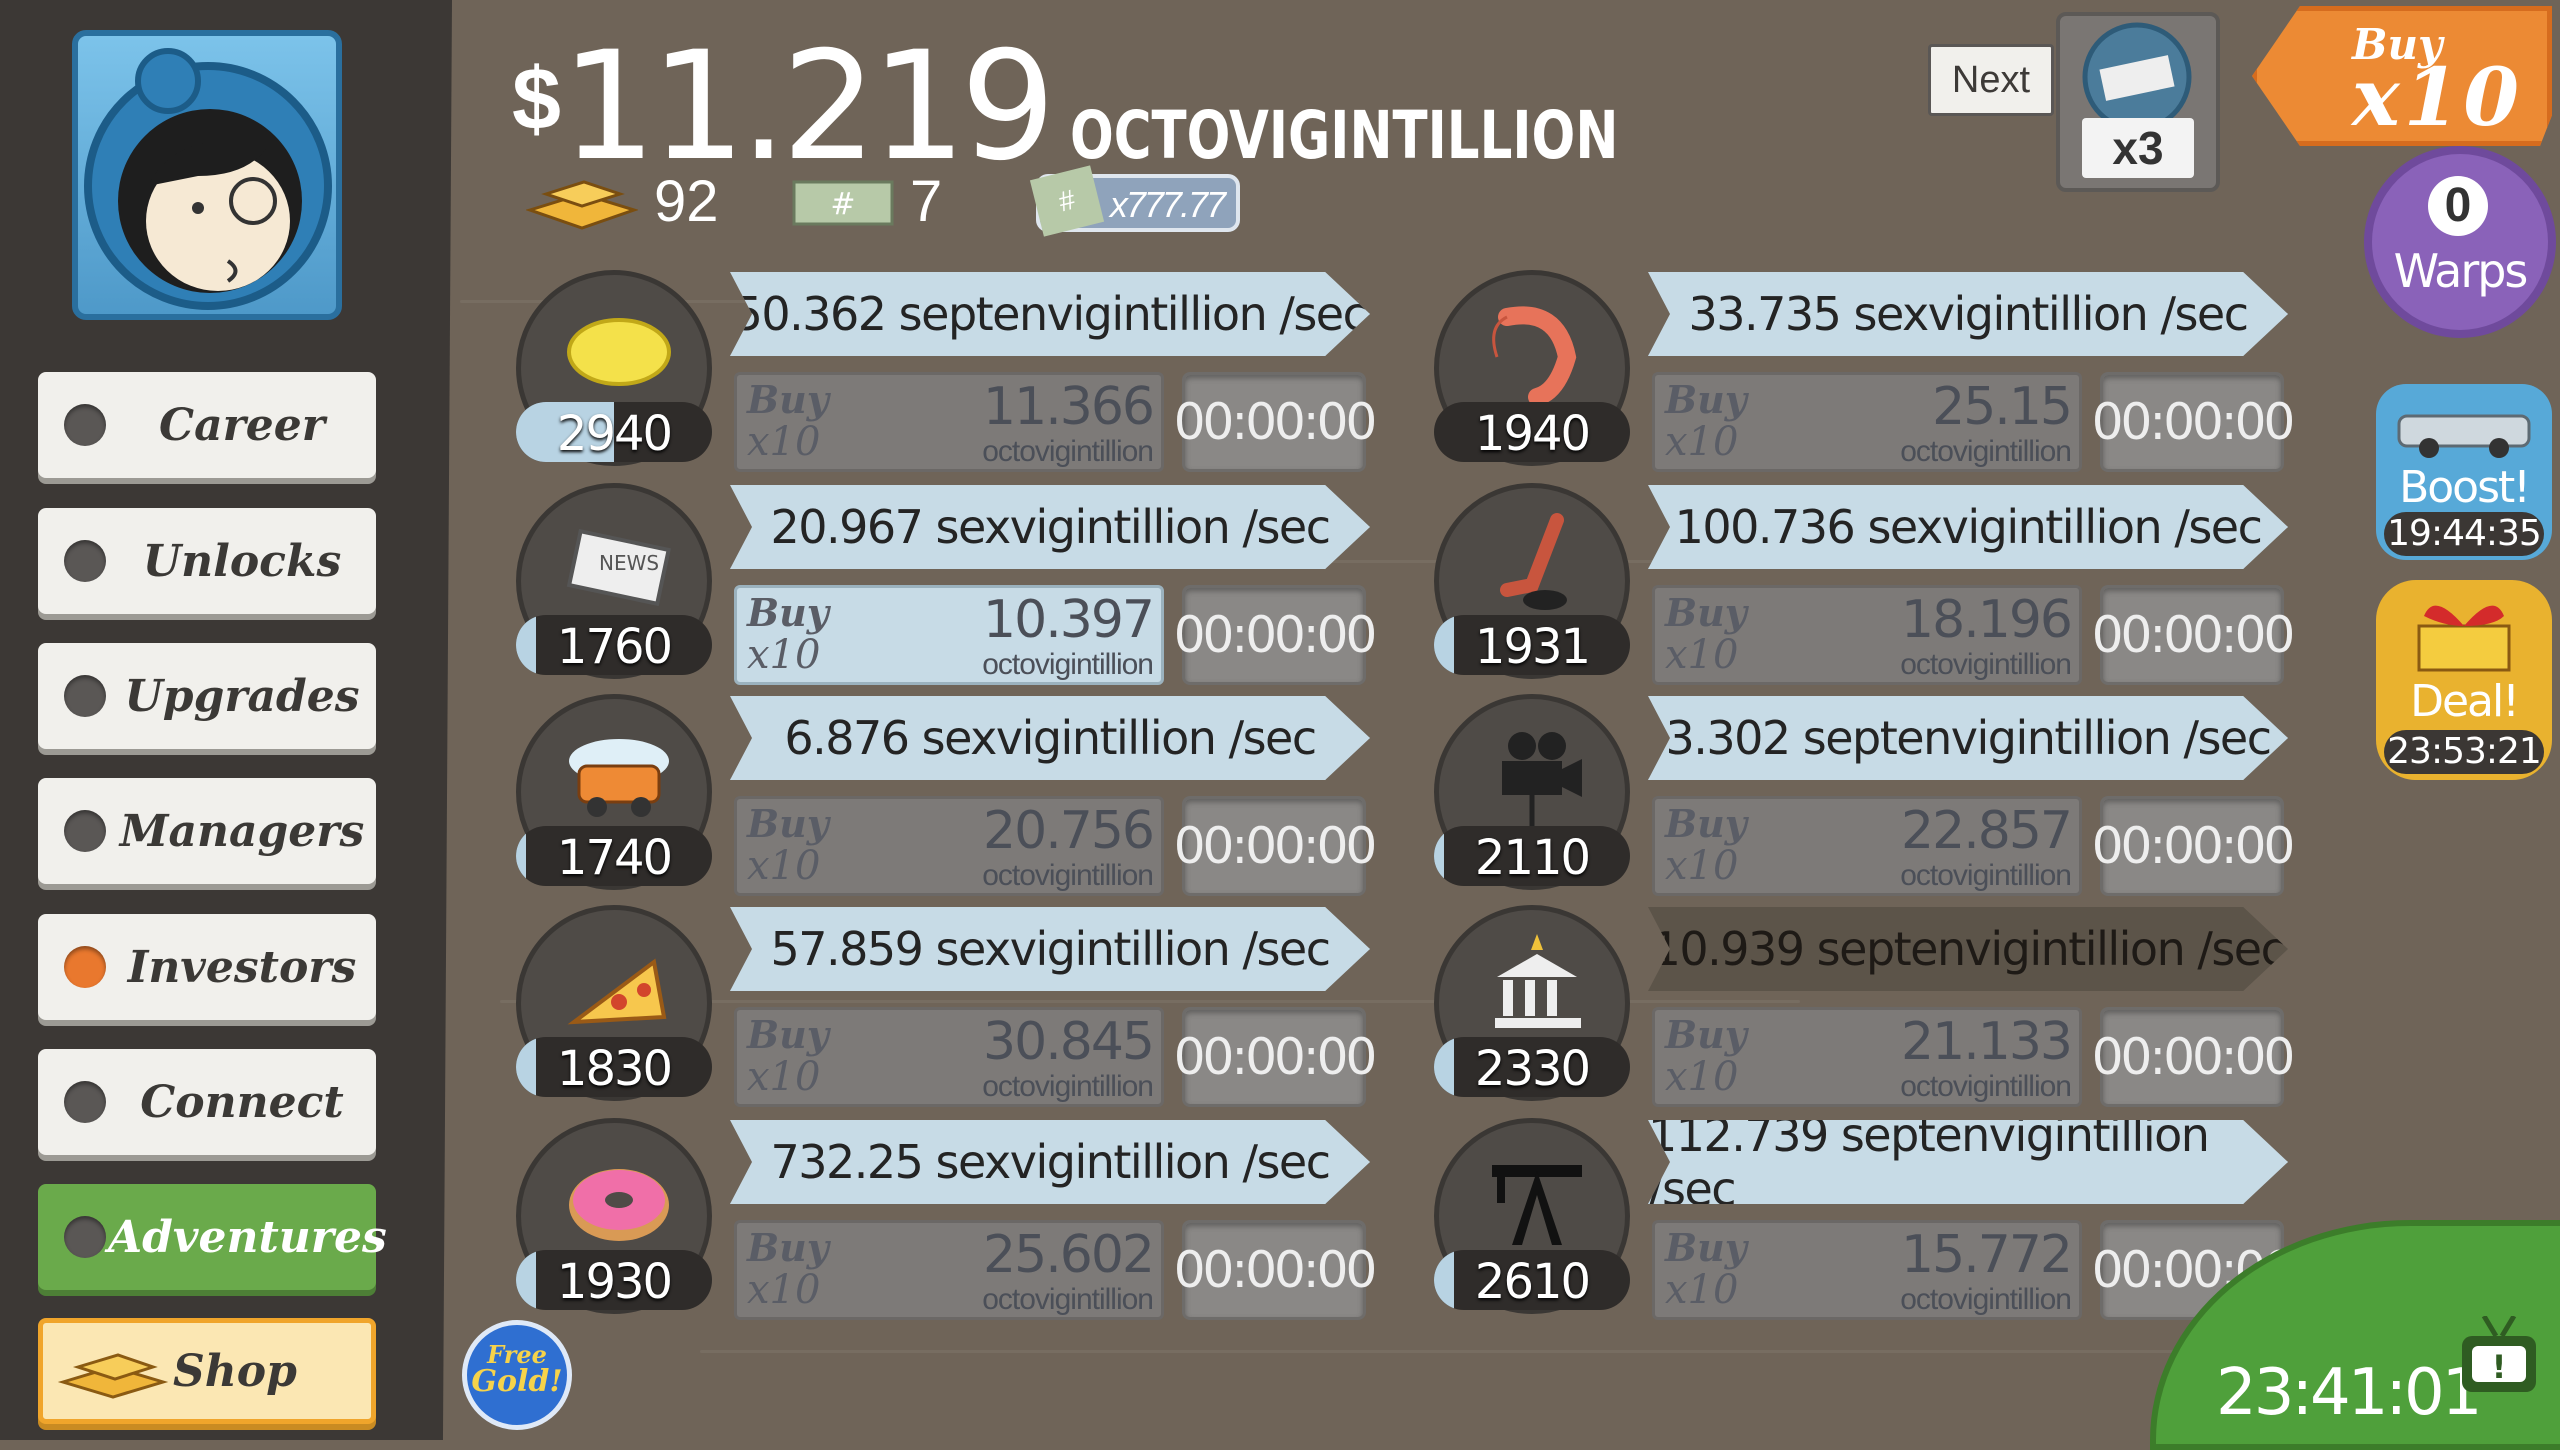 The width and height of the screenshot is (2560, 1450). Describe the element at coordinates (207, 175) in the screenshot. I see `player-avatar` at that location.